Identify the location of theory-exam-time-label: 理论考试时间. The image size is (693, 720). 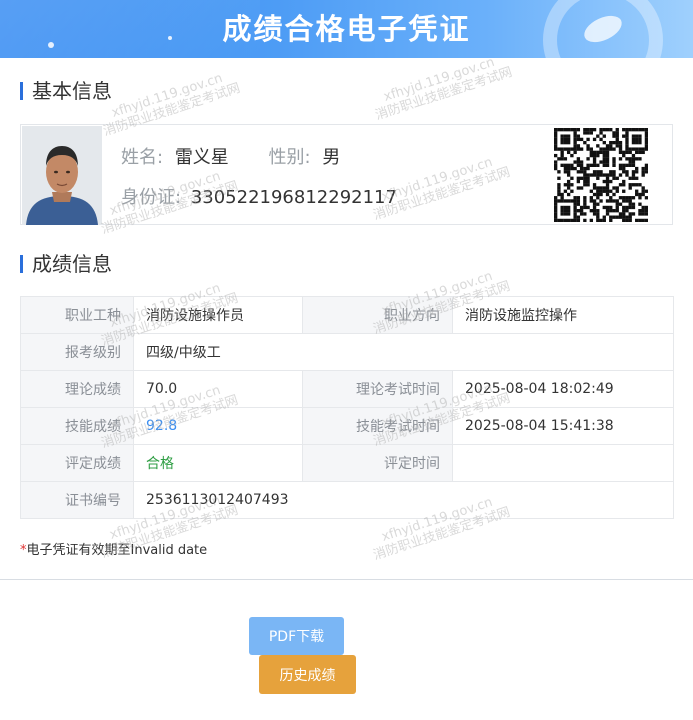
(377, 389).